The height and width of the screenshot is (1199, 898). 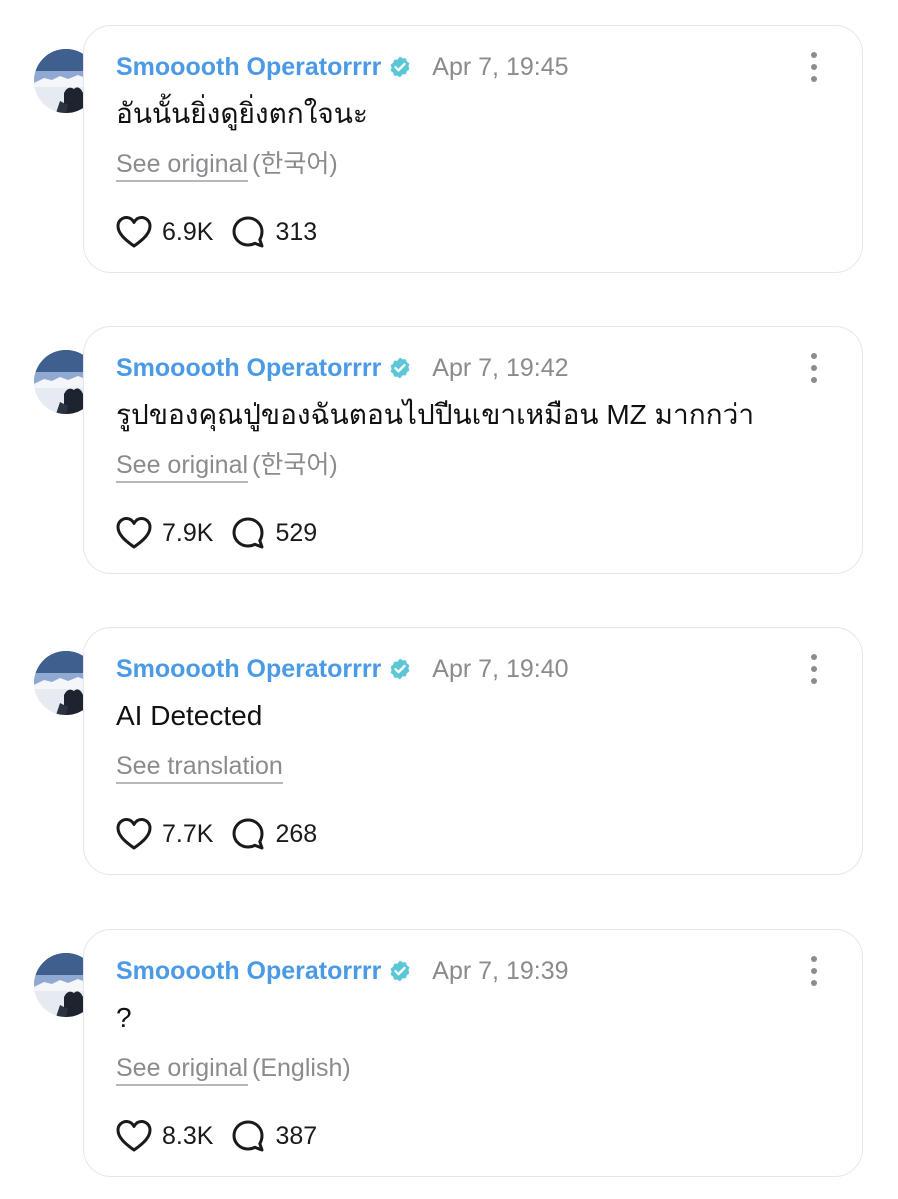 I want to click on comment-header: Smooooth Operatorrrr Apr 7, 19:40, so click(x=342, y=669).